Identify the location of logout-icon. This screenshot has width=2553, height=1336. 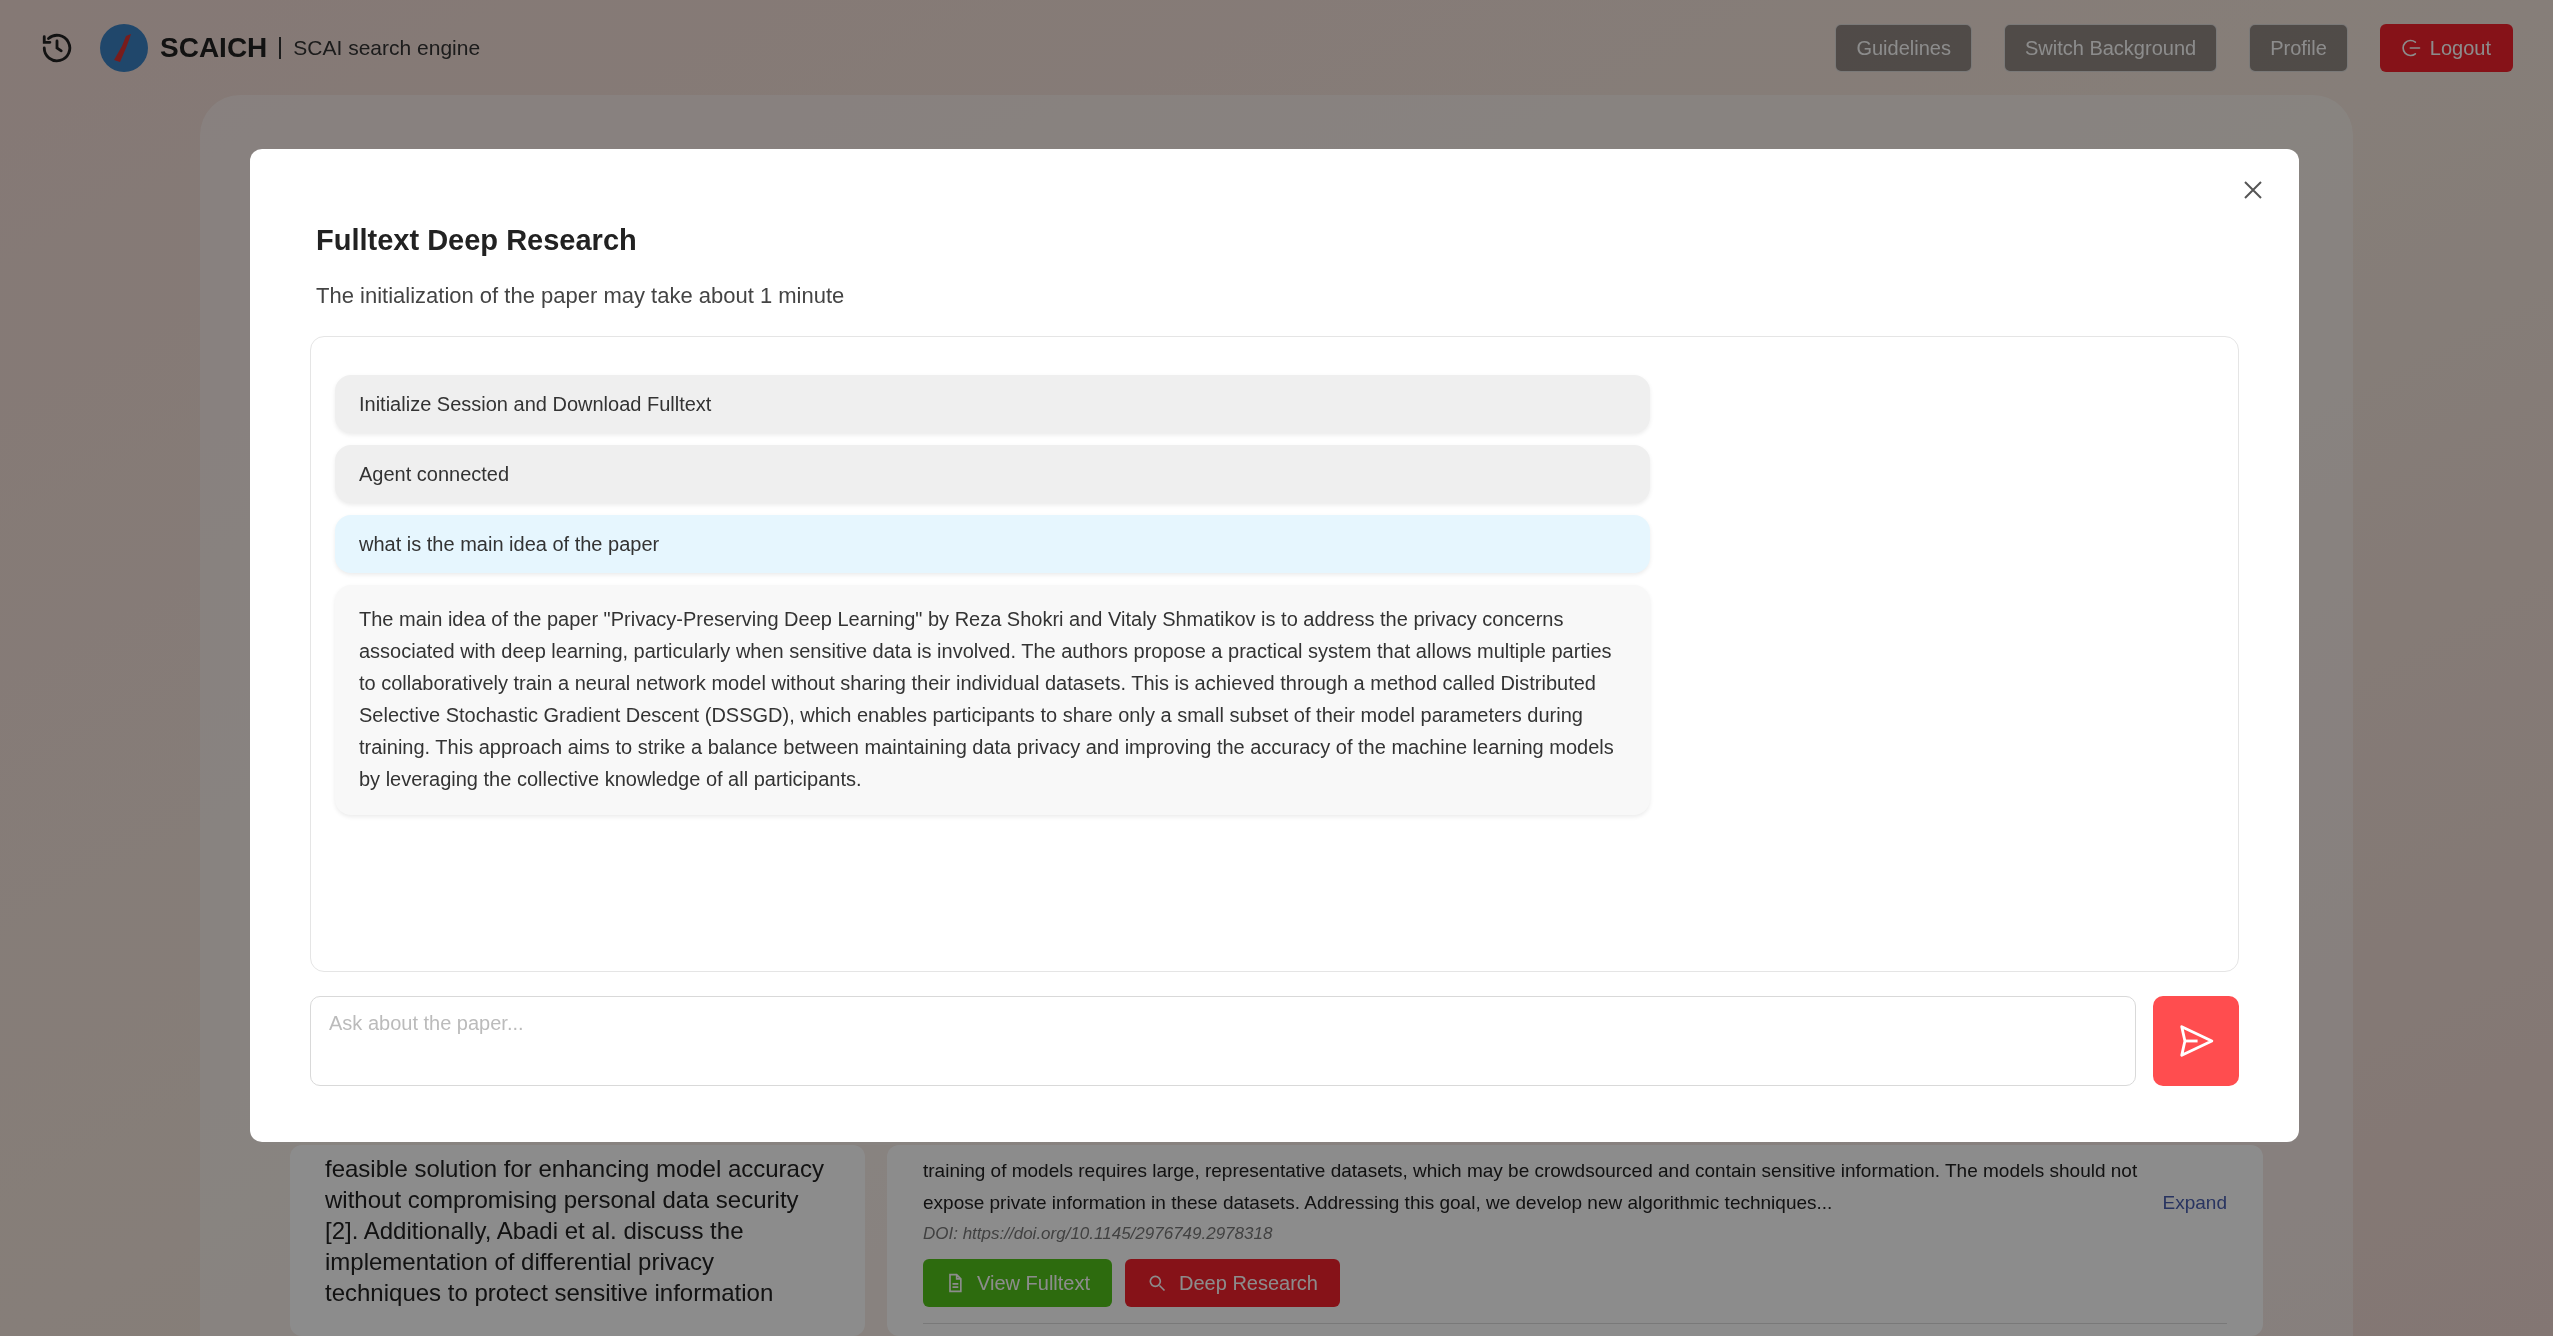
(2411, 47).